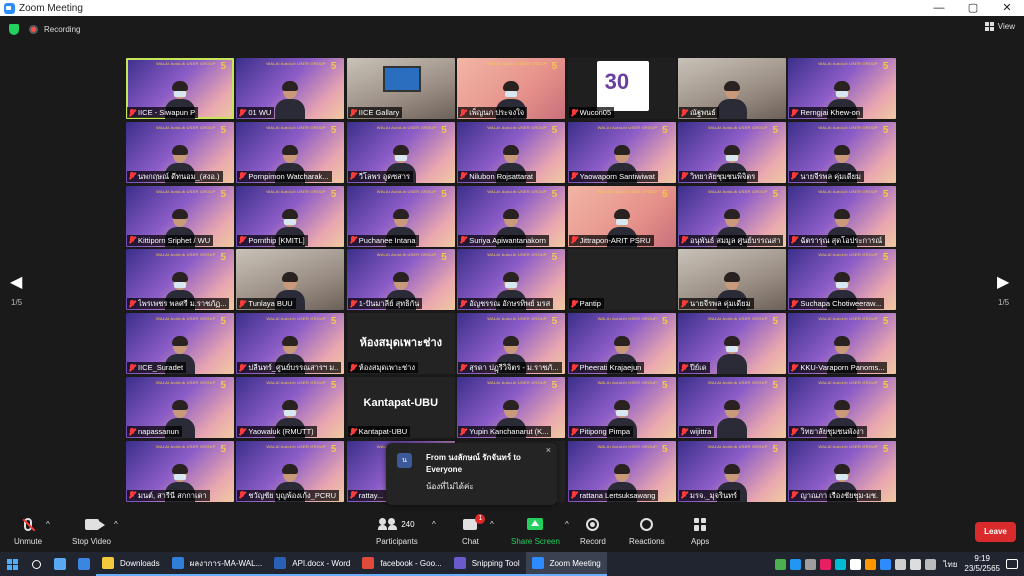  What do you see at coordinates (84, 564) in the screenshot?
I see `taskbar-mail-button` at bounding box center [84, 564].